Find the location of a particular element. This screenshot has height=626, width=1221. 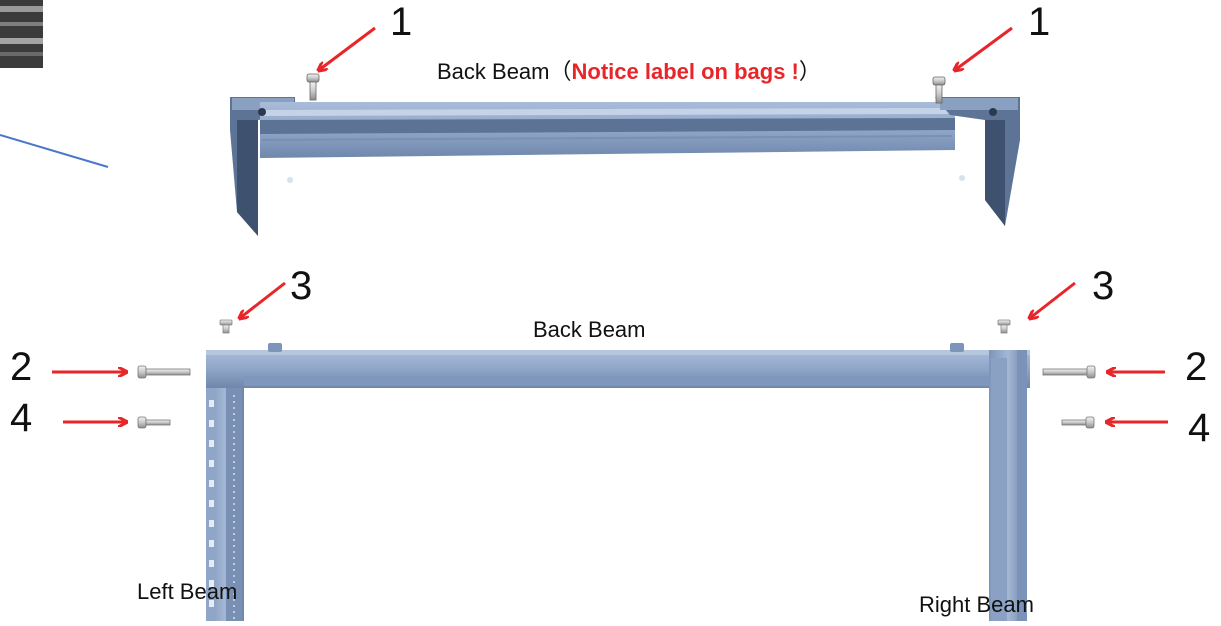

guide-line is located at coordinates (54, 151).